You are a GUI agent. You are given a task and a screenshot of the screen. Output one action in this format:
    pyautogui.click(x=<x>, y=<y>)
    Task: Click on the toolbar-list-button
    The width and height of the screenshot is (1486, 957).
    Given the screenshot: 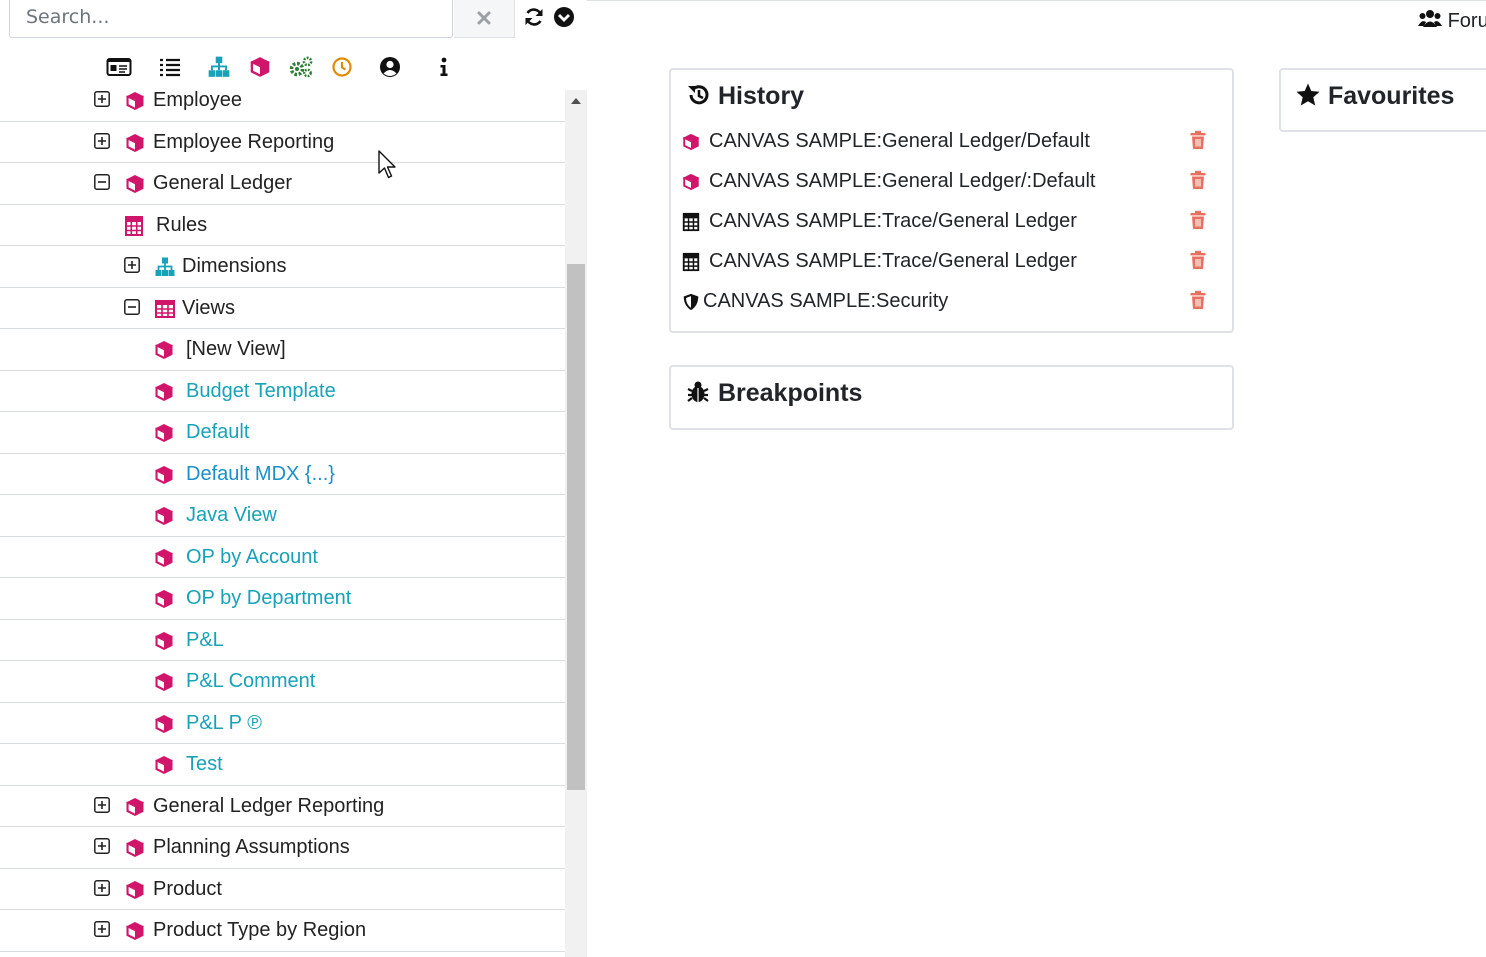 What is the action you would take?
    pyautogui.click(x=170, y=67)
    